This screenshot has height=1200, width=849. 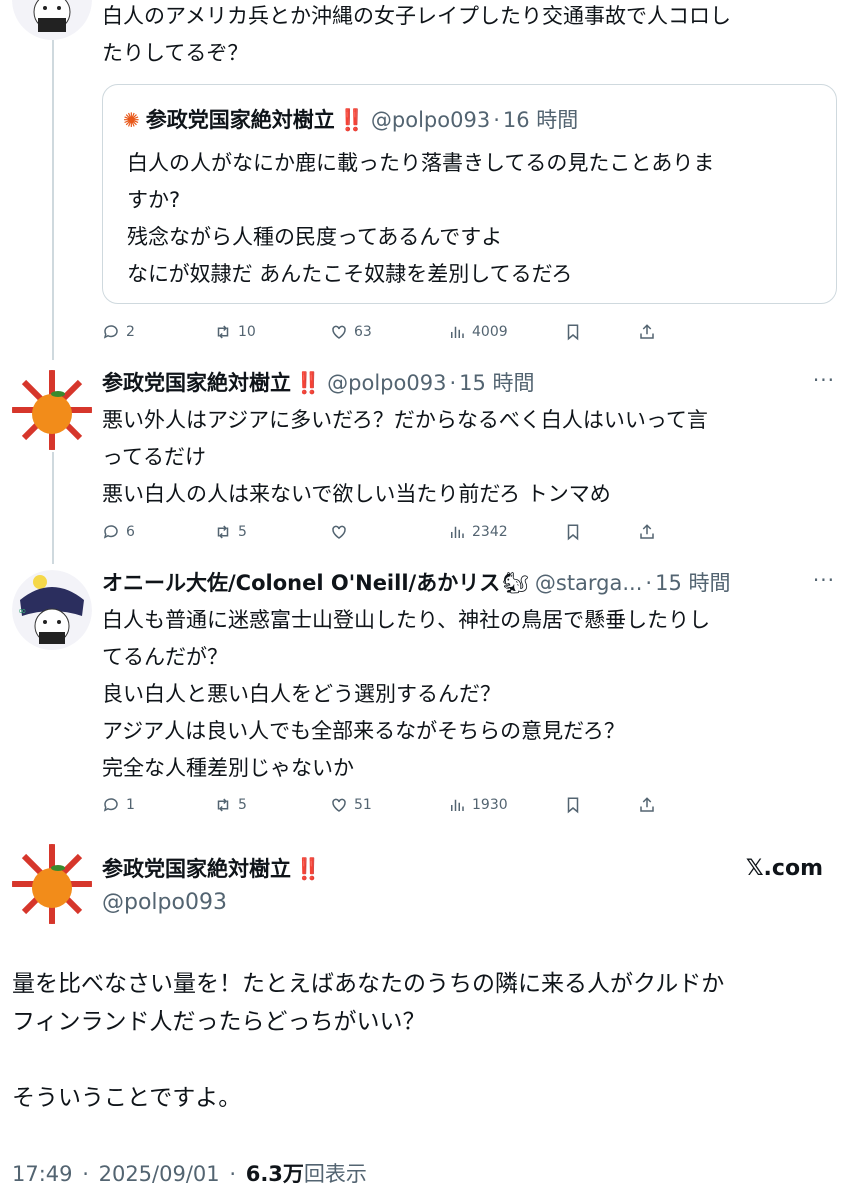 What do you see at coordinates (405, 420) in the screenshot?
I see `tweet-line: 悪い外人はアジアに多いだろ？だからなるべく白人はいいって言` at bounding box center [405, 420].